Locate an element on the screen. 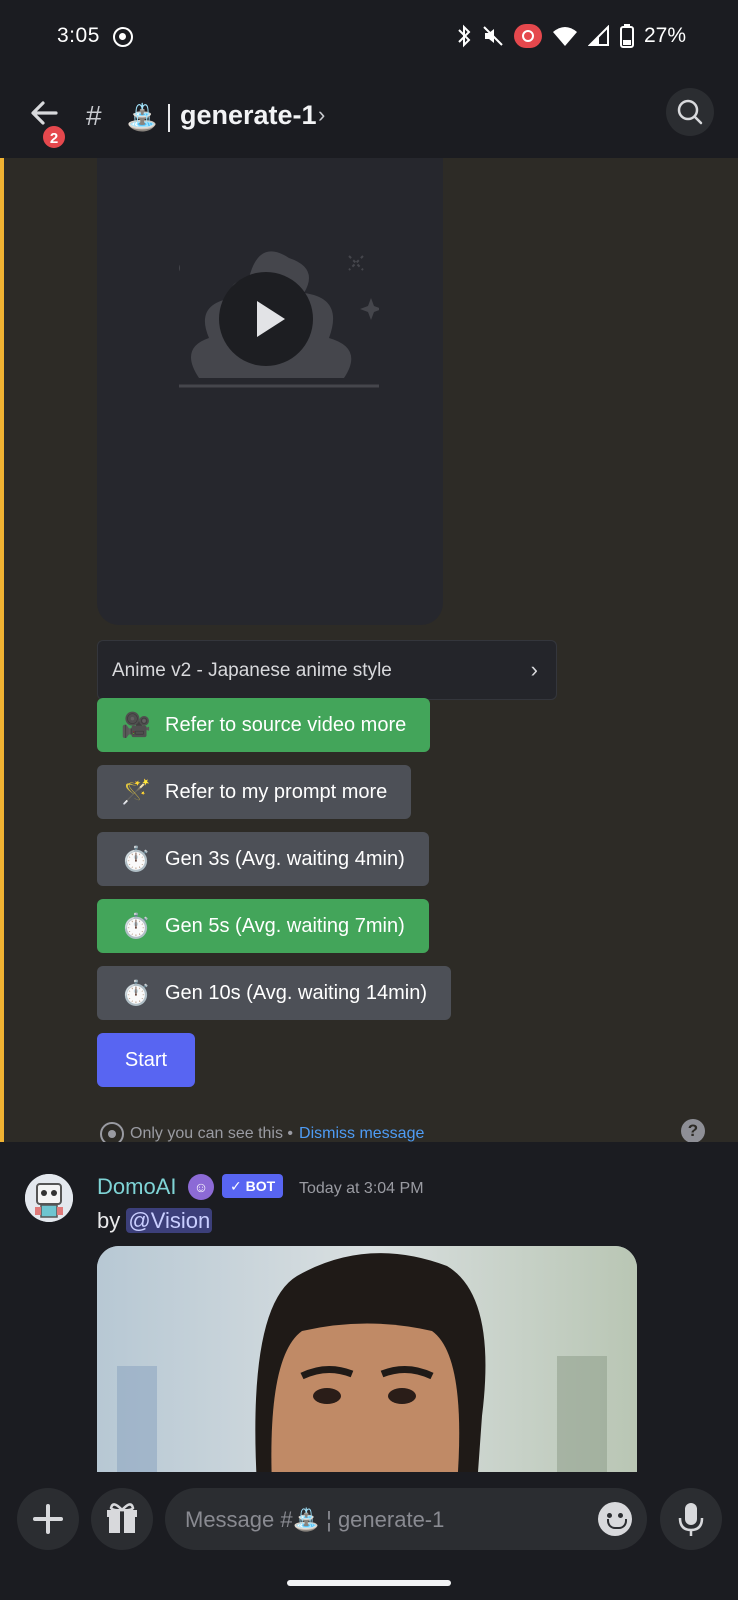 The image size is (738, 1600). message-composer: Message #⛲ ¦ generate-1 is located at coordinates (369, 1536).